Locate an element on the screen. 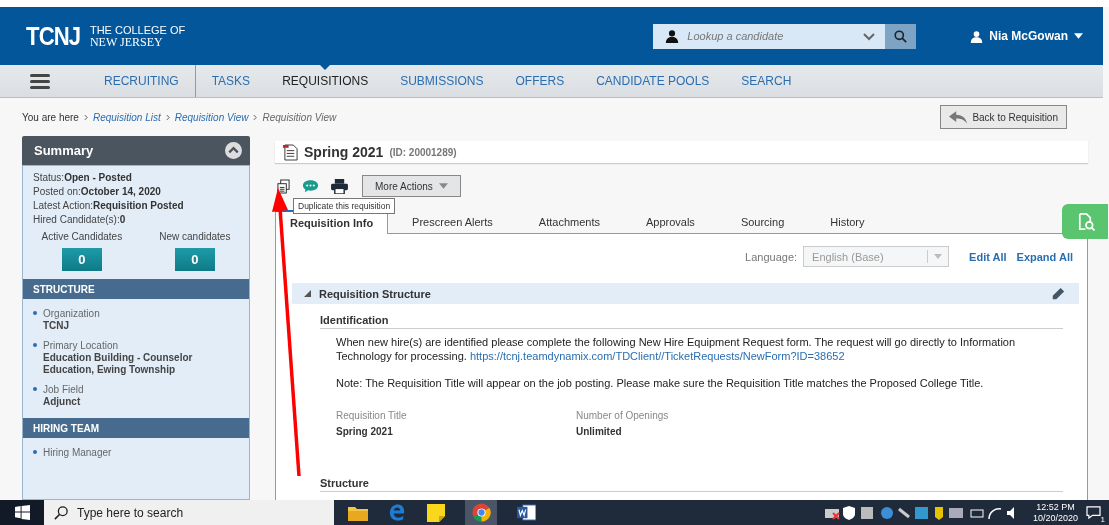  collapse-icon is located at coordinates (233, 150).